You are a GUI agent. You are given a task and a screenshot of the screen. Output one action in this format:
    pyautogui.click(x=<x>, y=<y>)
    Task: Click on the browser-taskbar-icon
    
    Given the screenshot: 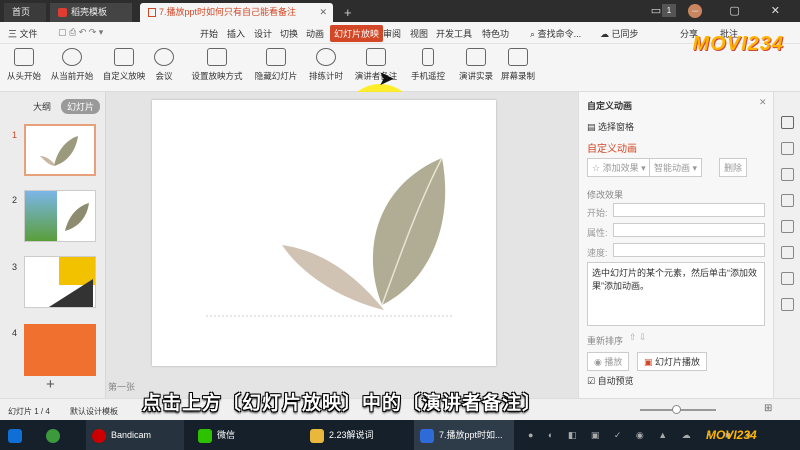 What is the action you would take?
    pyautogui.click(x=55, y=435)
    